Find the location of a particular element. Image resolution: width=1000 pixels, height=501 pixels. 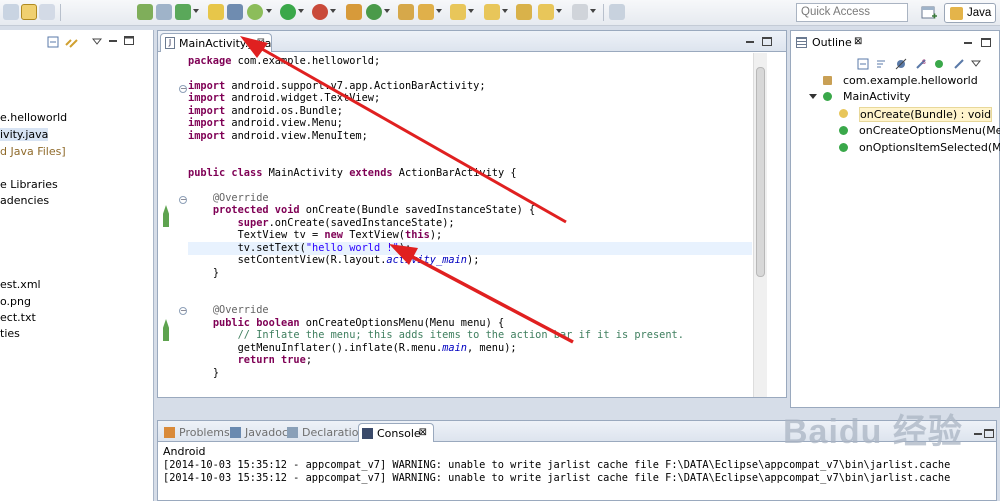

svg-text: S is located at coordinates (924, 62).